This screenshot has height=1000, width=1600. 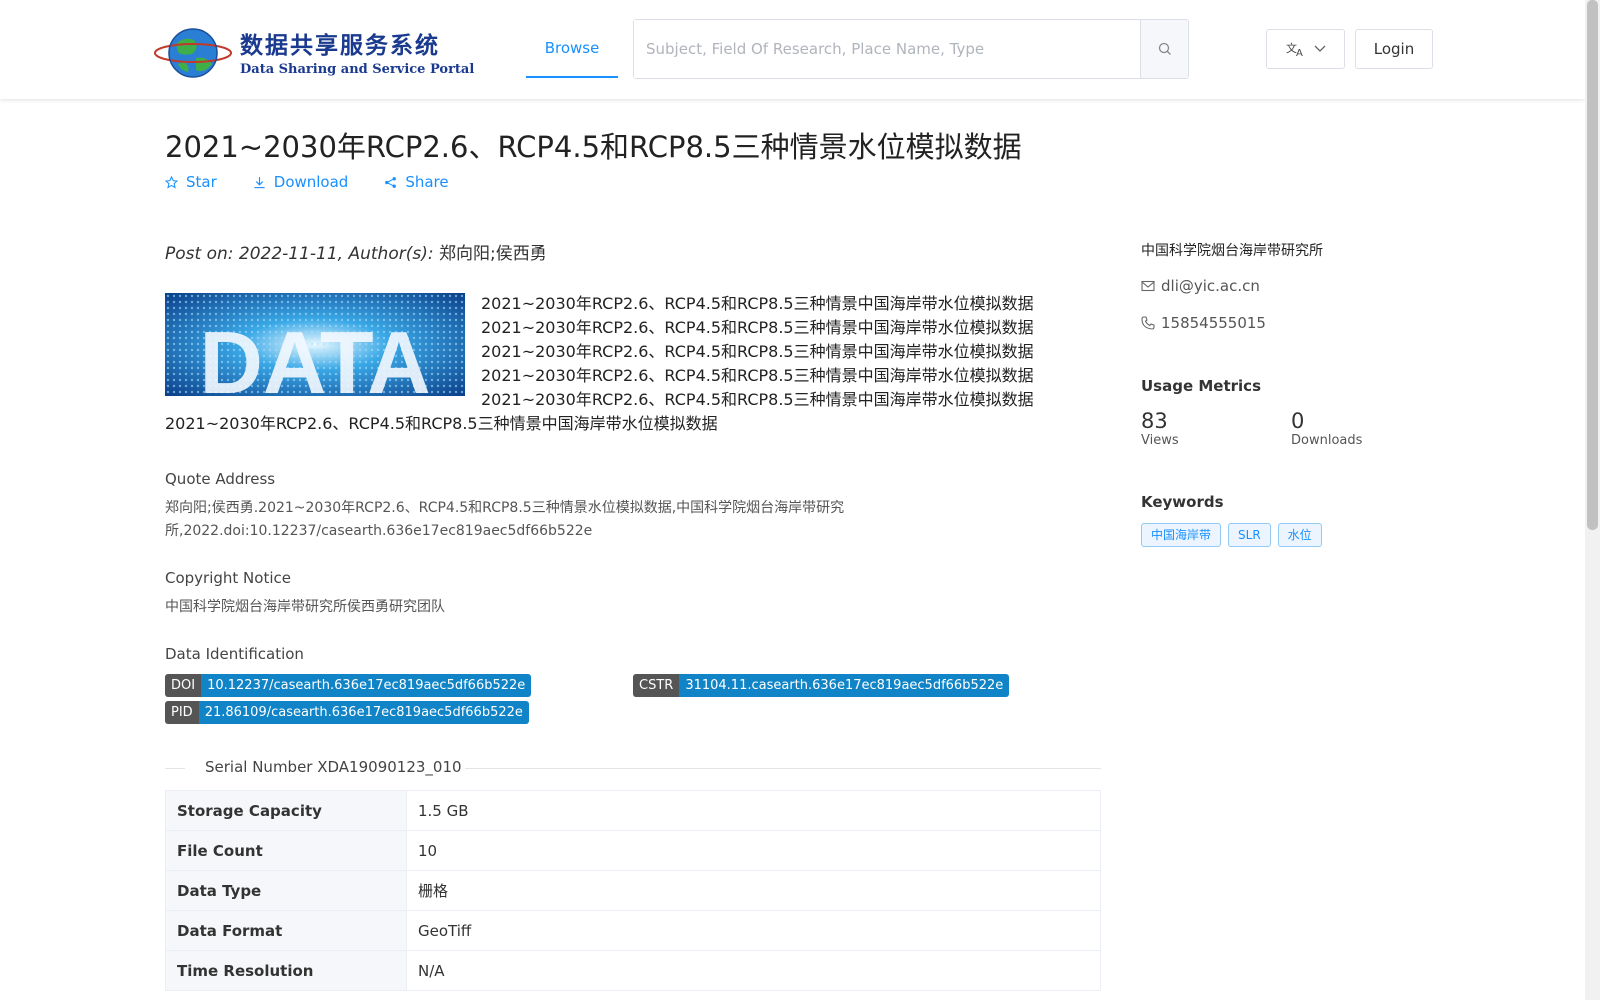 I want to click on copyright-text: 中国科学院烟台海岸带研究所侯西勇研究团队, so click(x=305, y=607).